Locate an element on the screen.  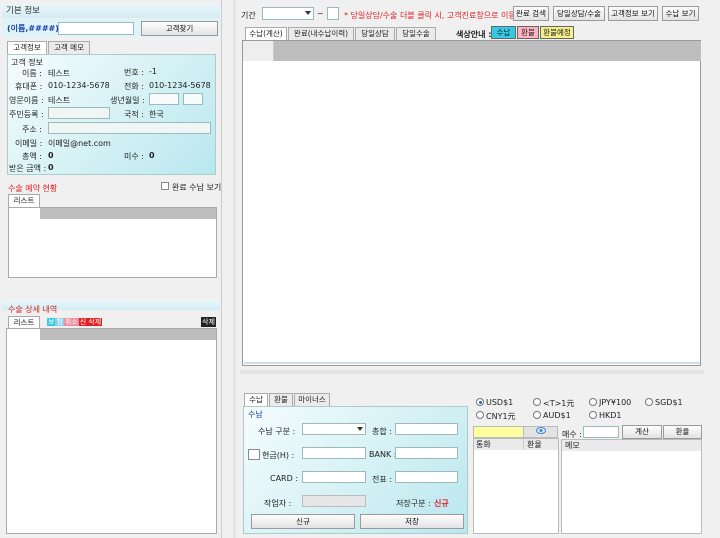
received-value: 0 is located at coordinates (51, 167).